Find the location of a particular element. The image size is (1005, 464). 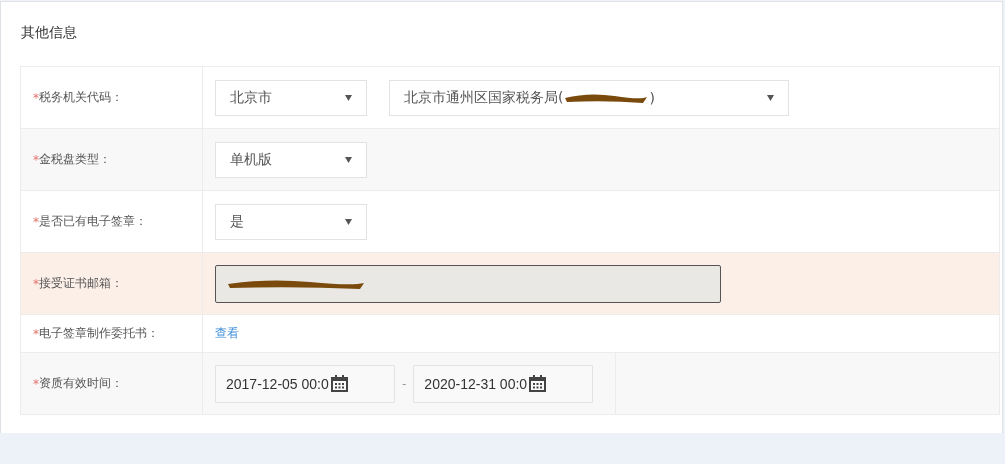

start-date-field: 2017-12-05 00:0 is located at coordinates (305, 383).